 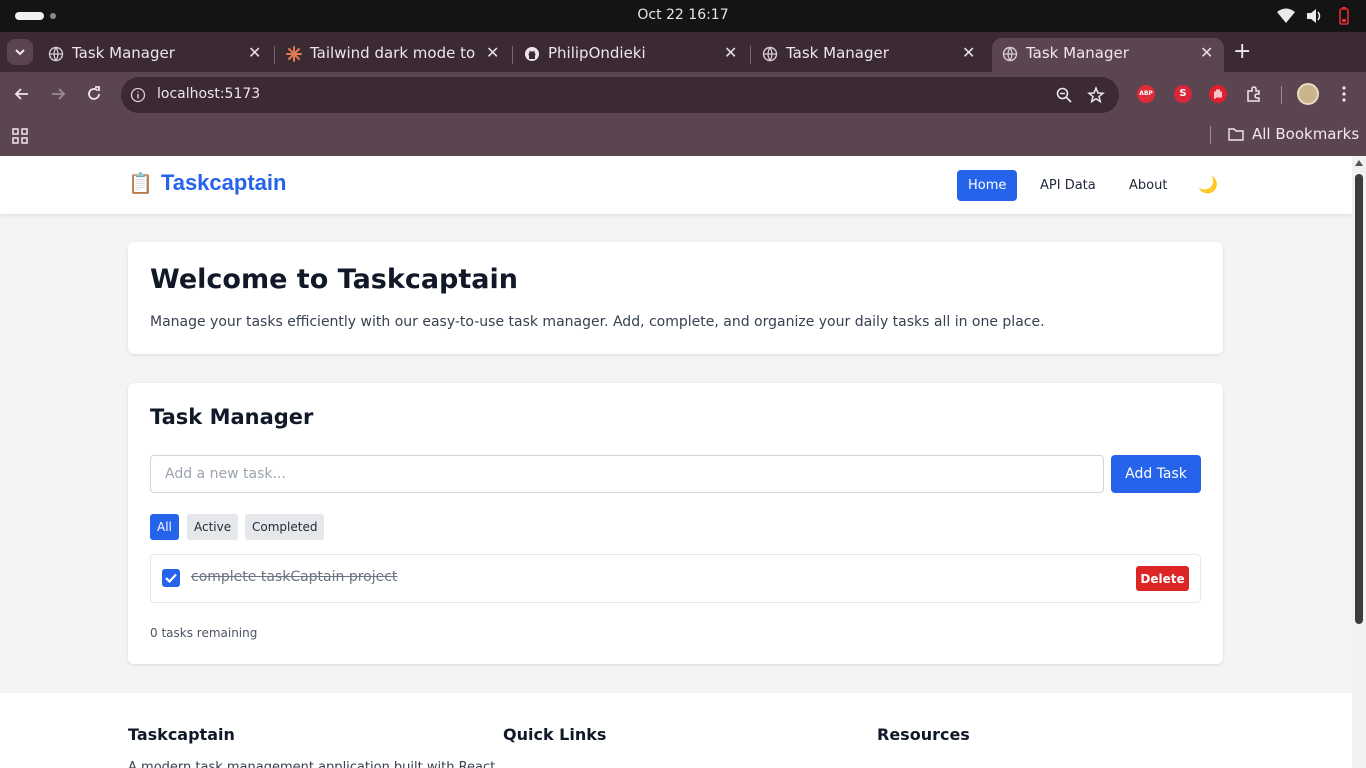 What do you see at coordinates (1096, 95) in the screenshot?
I see `bookmark-star-icon` at bounding box center [1096, 95].